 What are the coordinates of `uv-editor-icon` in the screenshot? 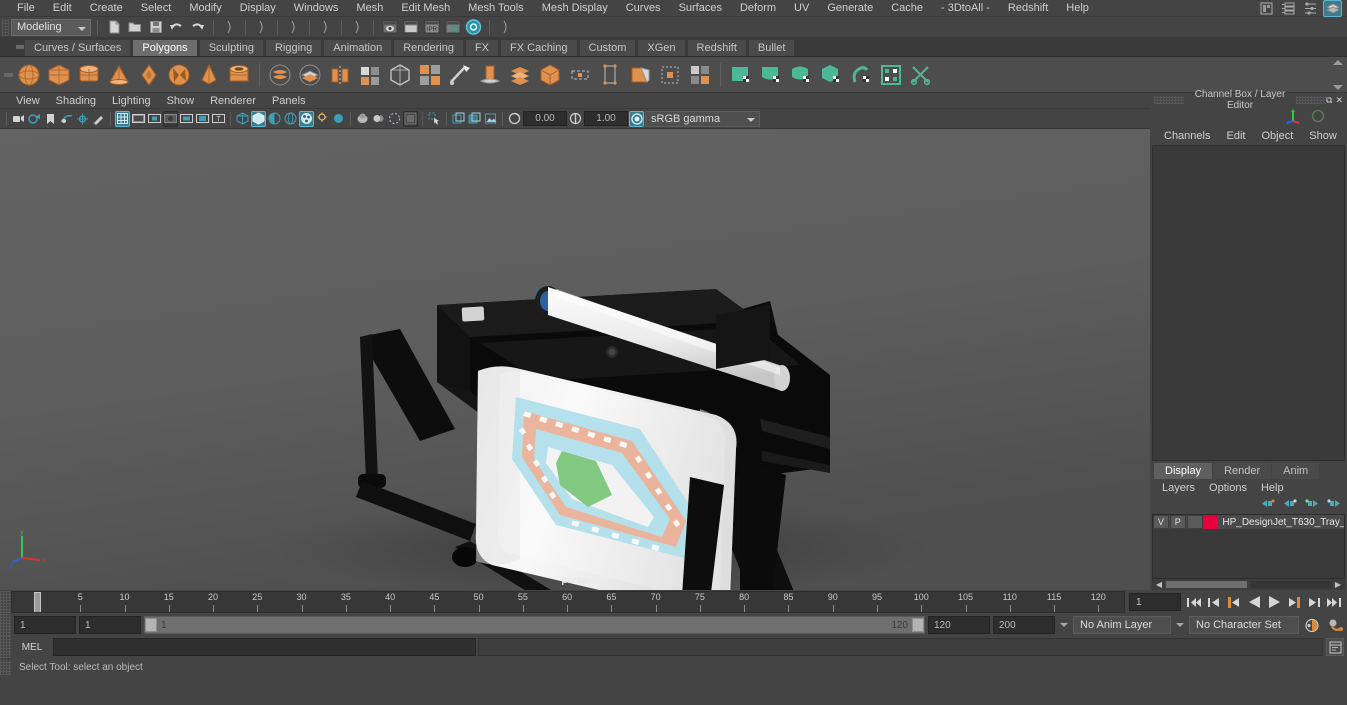 It's located at (891, 75).